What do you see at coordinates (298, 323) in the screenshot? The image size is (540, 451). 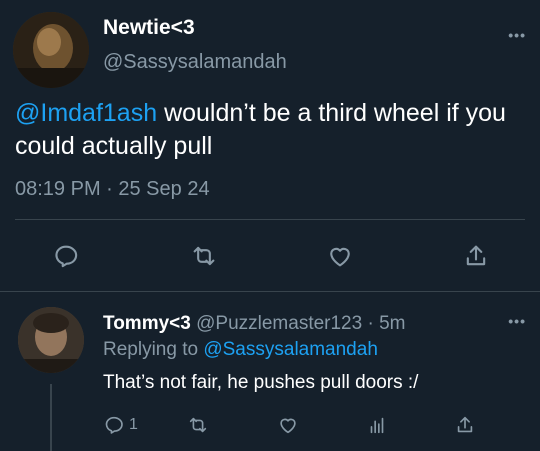 I see `reply-handle-time: @Puzzlemaster123 · 5m` at bounding box center [298, 323].